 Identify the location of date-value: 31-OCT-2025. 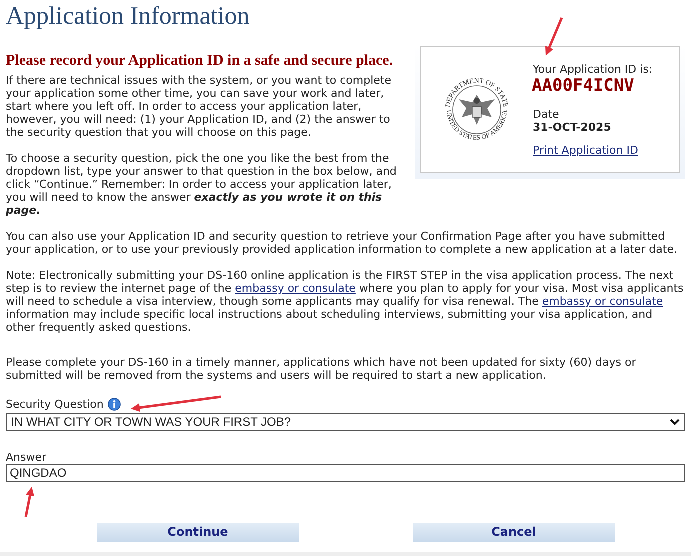
(572, 127).